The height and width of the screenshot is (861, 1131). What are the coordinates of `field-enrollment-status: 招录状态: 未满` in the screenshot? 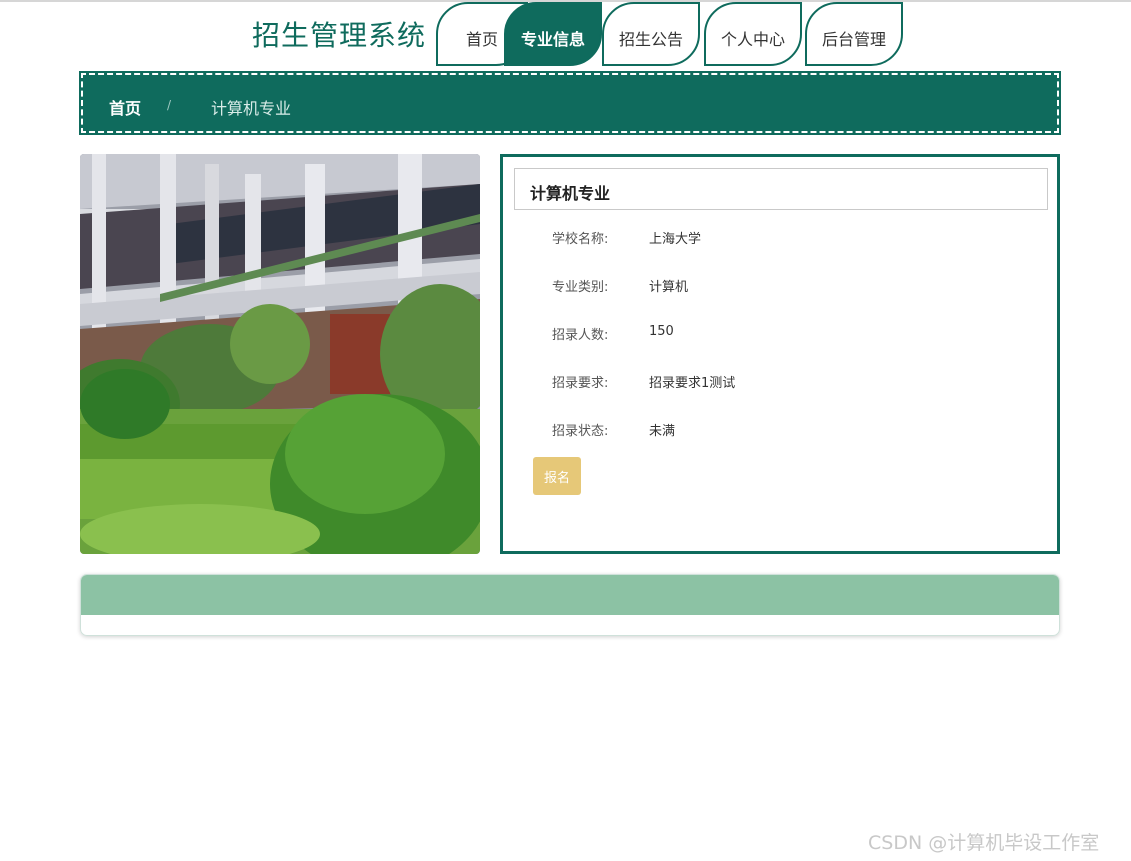 It's located at (773, 430).